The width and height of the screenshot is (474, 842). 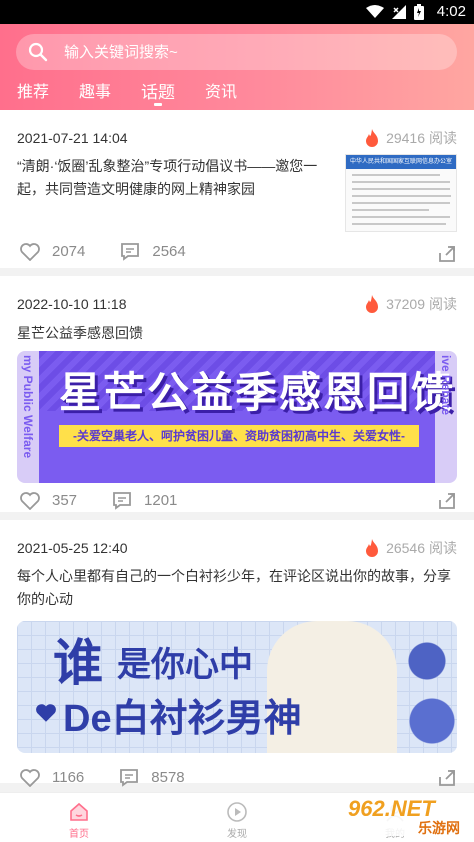 I want to click on tab-label: 趣事, so click(x=95, y=92).